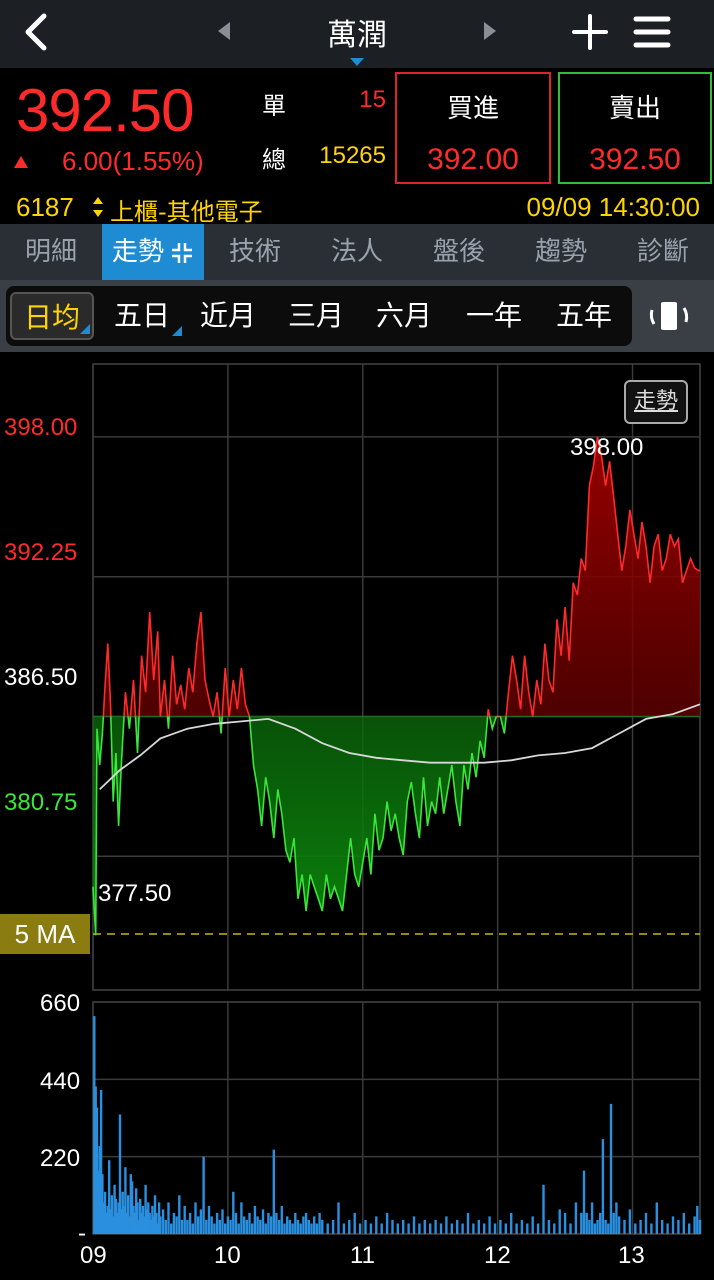 The width and height of the screenshot is (714, 1280). I want to click on period-1month: 近月, so click(228, 316).